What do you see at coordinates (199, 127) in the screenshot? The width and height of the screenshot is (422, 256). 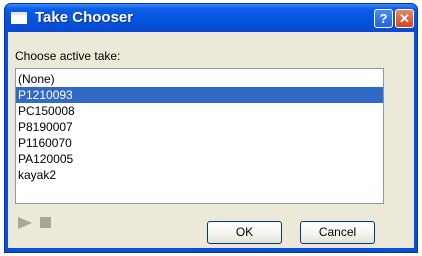 I see `list-item: P8190007` at bounding box center [199, 127].